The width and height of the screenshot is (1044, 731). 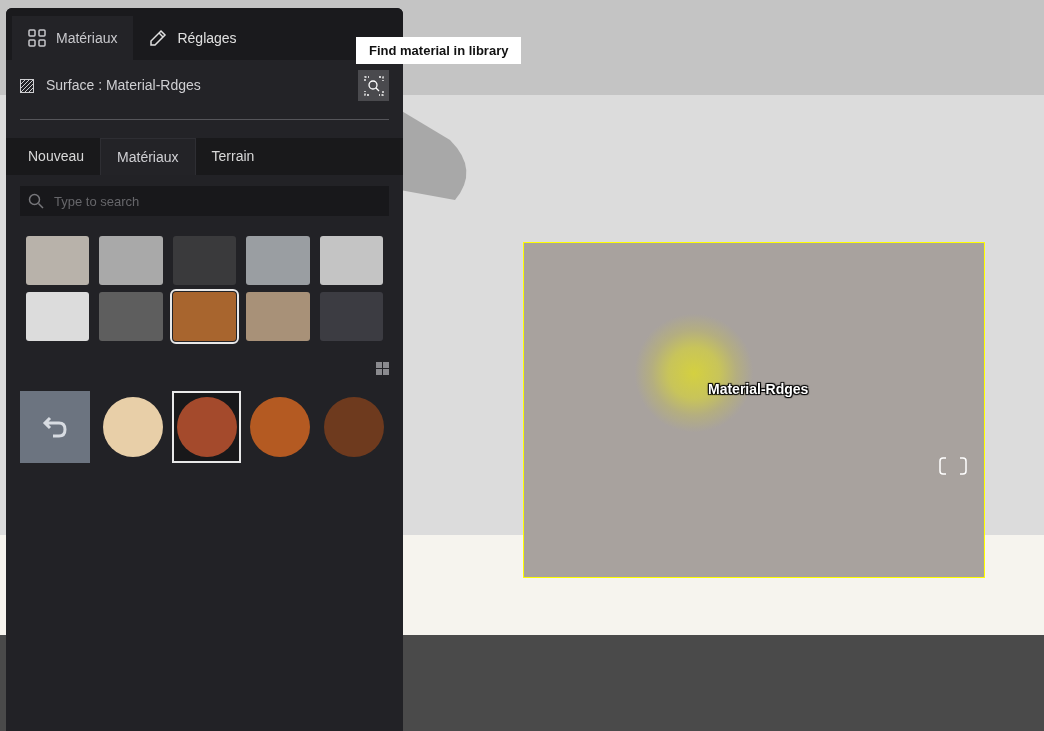 I want to click on grid-icon, so click(x=37, y=38).